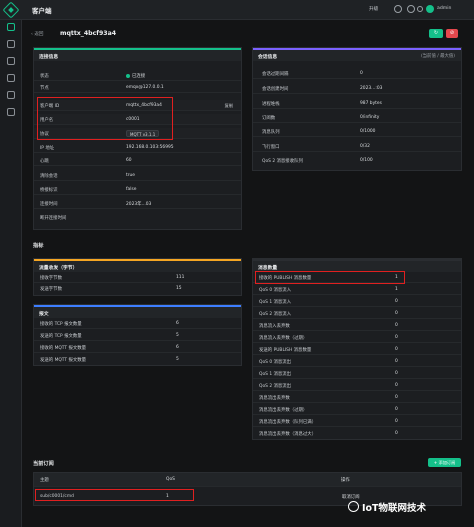 The height and width of the screenshot is (527, 474). I want to click on row-node: 节点 emqx@127.0.0.1, so click(137, 87).